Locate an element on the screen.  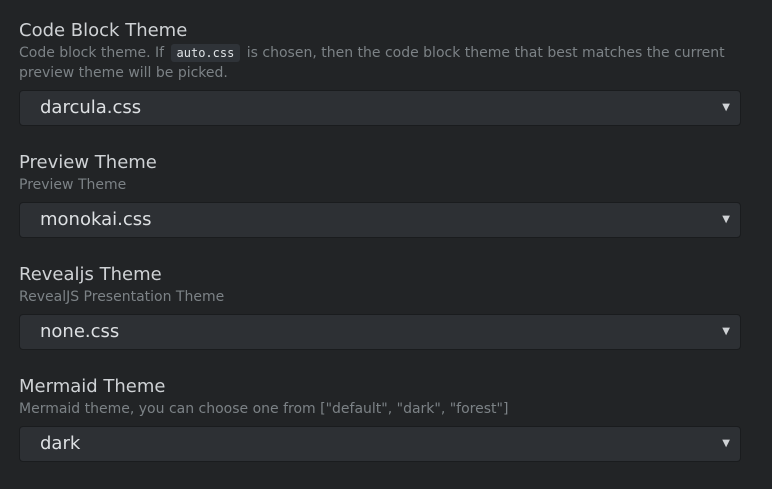
mermaid-theme-select: dark ▼ is located at coordinates (380, 444).